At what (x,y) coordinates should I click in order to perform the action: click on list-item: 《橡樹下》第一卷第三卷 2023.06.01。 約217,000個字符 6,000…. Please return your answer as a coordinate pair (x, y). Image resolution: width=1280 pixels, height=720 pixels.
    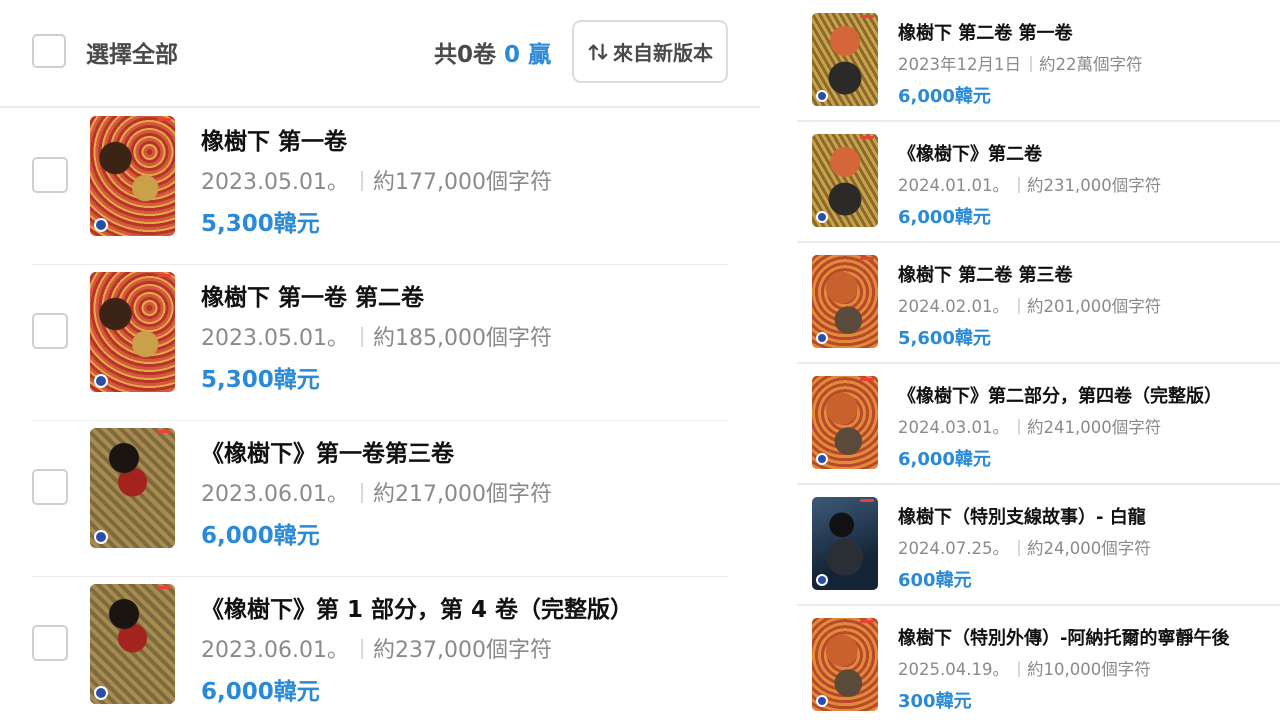
    Looking at the image, I should click on (380, 498).